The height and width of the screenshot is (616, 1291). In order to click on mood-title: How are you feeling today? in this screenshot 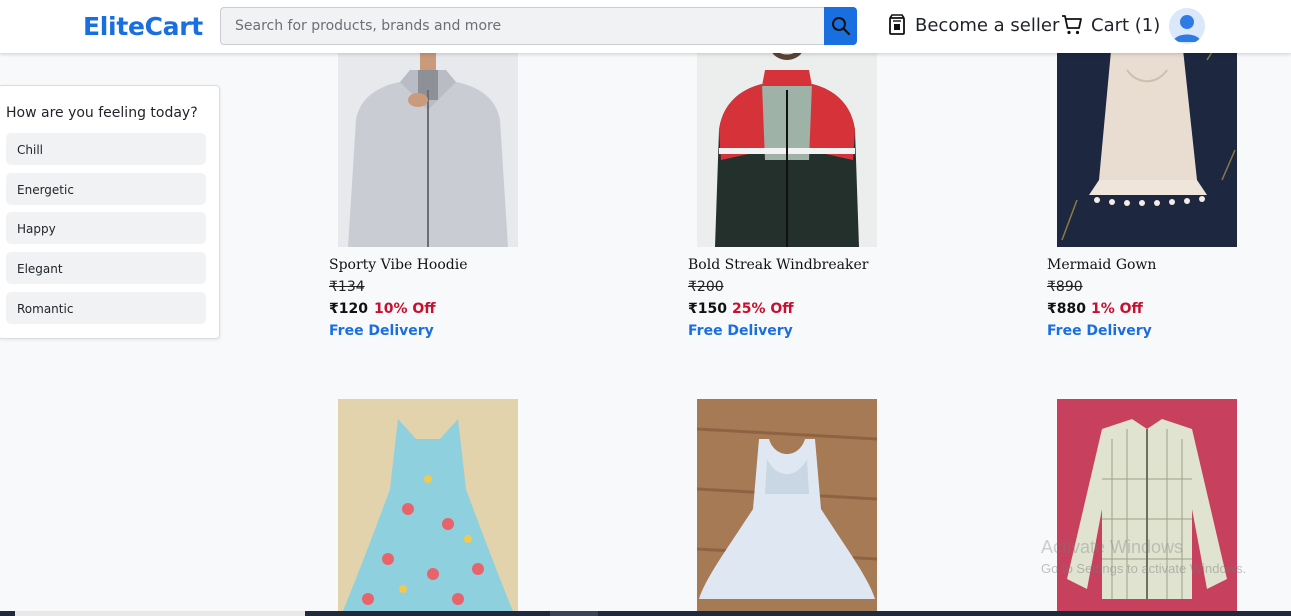, I will do `click(102, 113)`.